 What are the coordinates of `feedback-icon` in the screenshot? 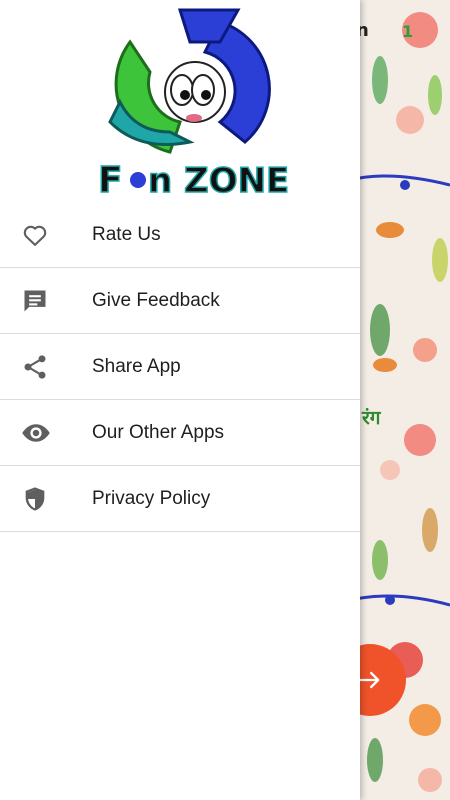 It's located at (46, 301).